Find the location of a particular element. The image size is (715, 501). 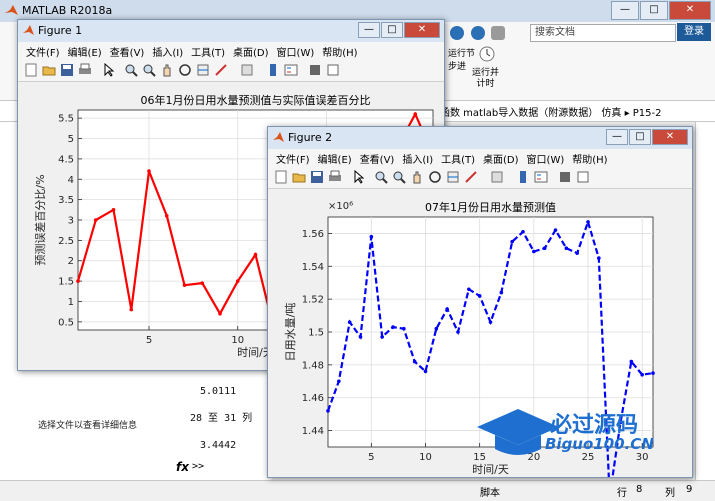

figure1-menubar: 文件(F) 编辑(E) 查看(V) 插入(I) 工具(T) 桌面(D) 窗口(W) 帮助(H) is located at coordinates (231, 50).